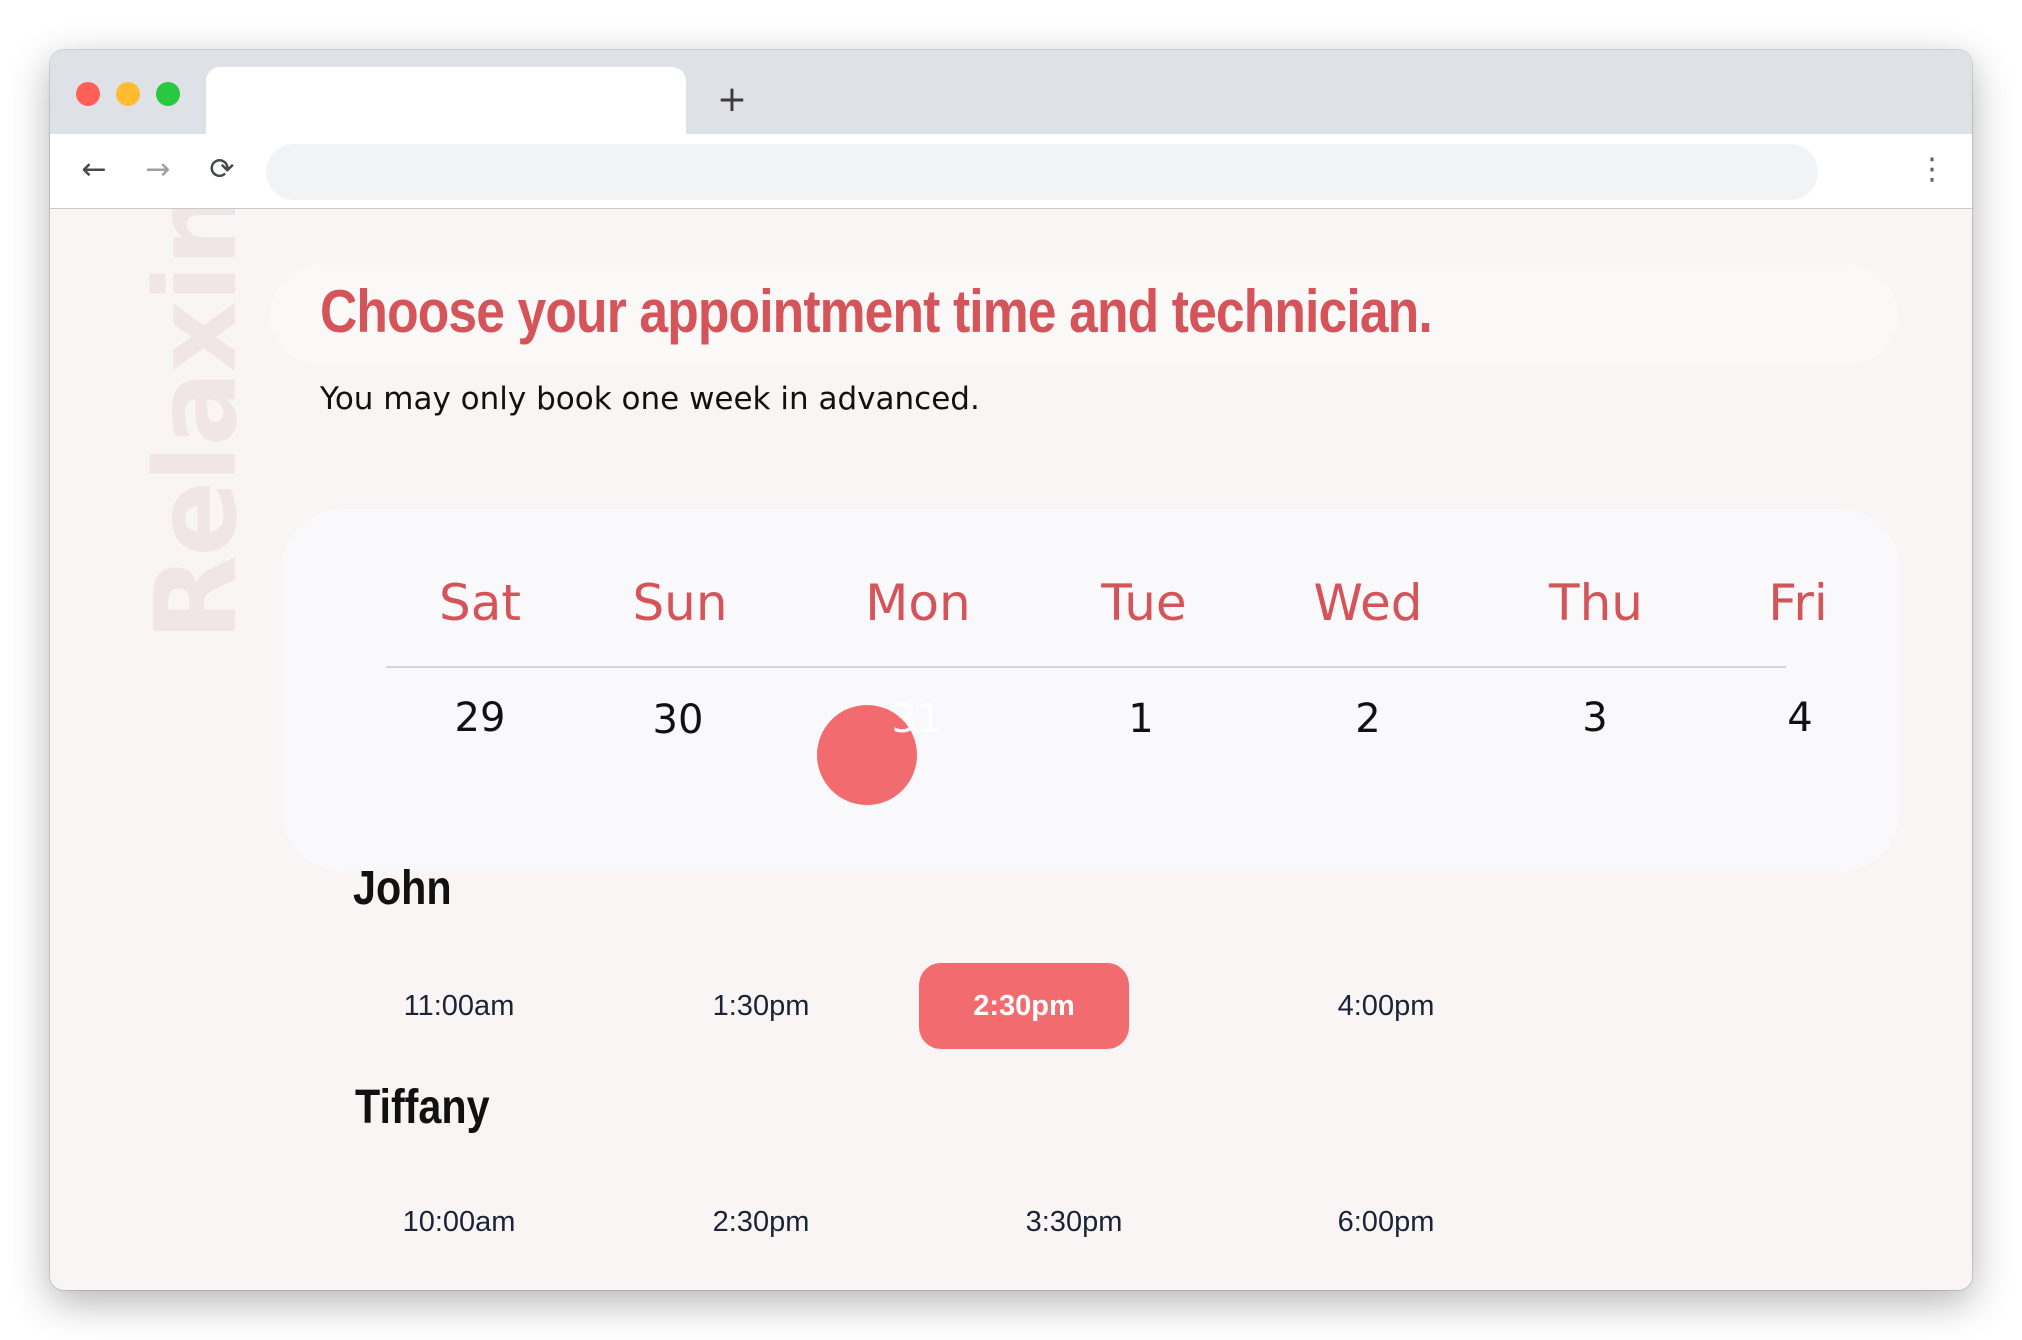 The height and width of the screenshot is (1340, 2022). Describe the element at coordinates (917, 719) in the screenshot. I see `day-31-button: 31` at that location.